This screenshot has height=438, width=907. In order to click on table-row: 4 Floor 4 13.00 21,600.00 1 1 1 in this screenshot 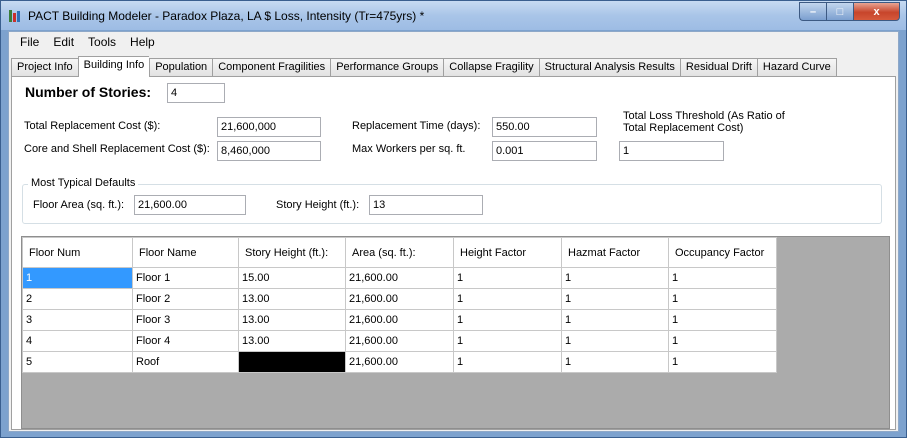, I will do `click(399, 341)`.